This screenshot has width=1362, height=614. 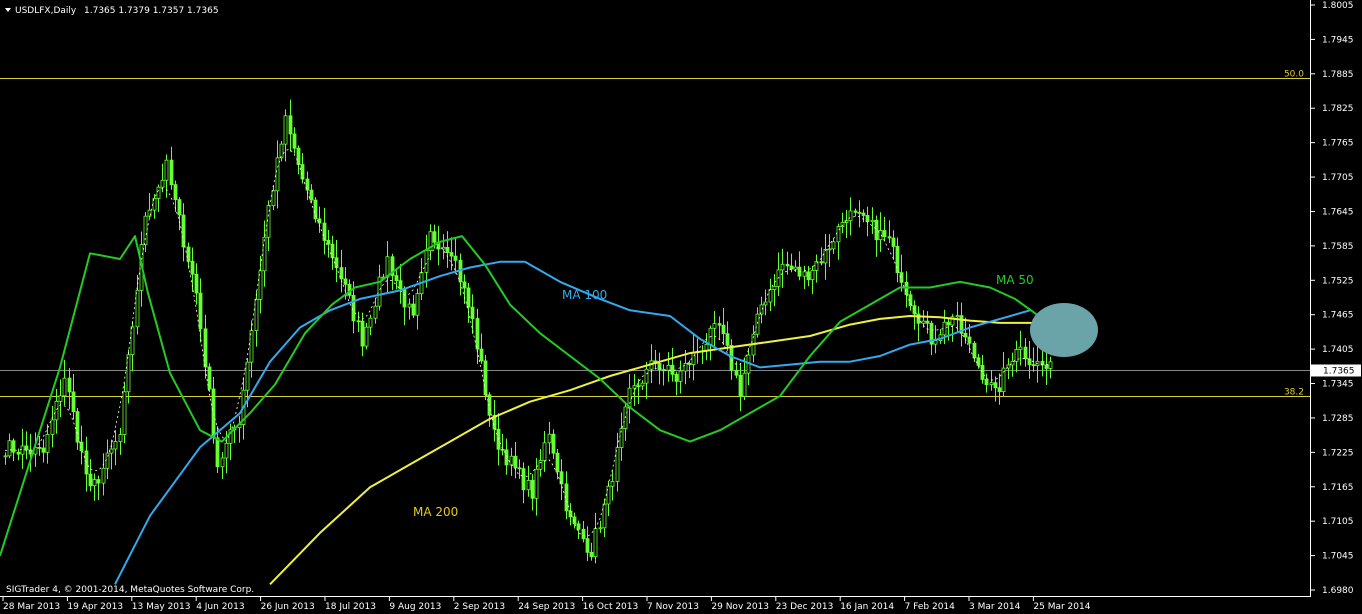 What do you see at coordinates (1338, 247) in the screenshot?
I see `price-tick-label: 1.7585` at bounding box center [1338, 247].